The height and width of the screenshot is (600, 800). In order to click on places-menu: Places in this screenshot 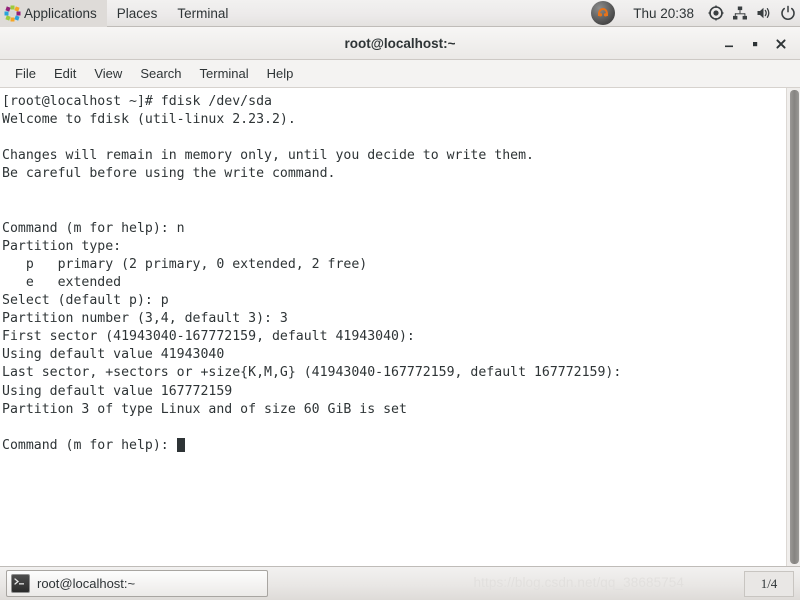, I will do `click(137, 13)`.